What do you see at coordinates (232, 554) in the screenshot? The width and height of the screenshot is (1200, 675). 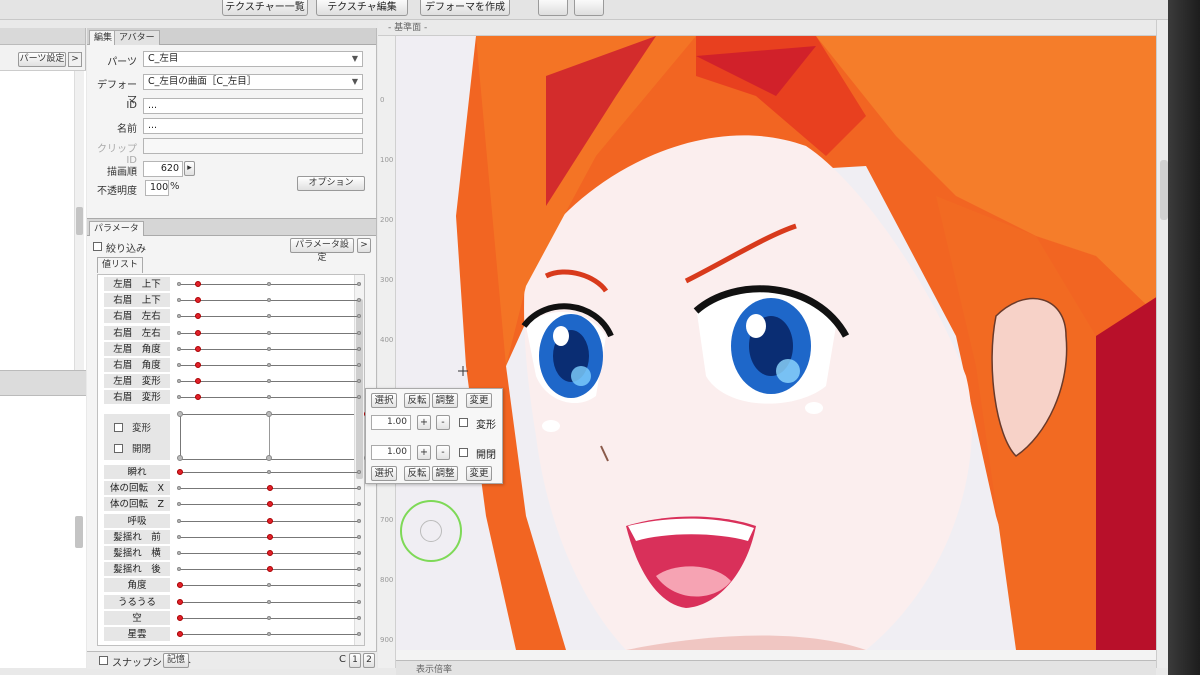 I see `parameter-row: 髪揺れ 横` at bounding box center [232, 554].